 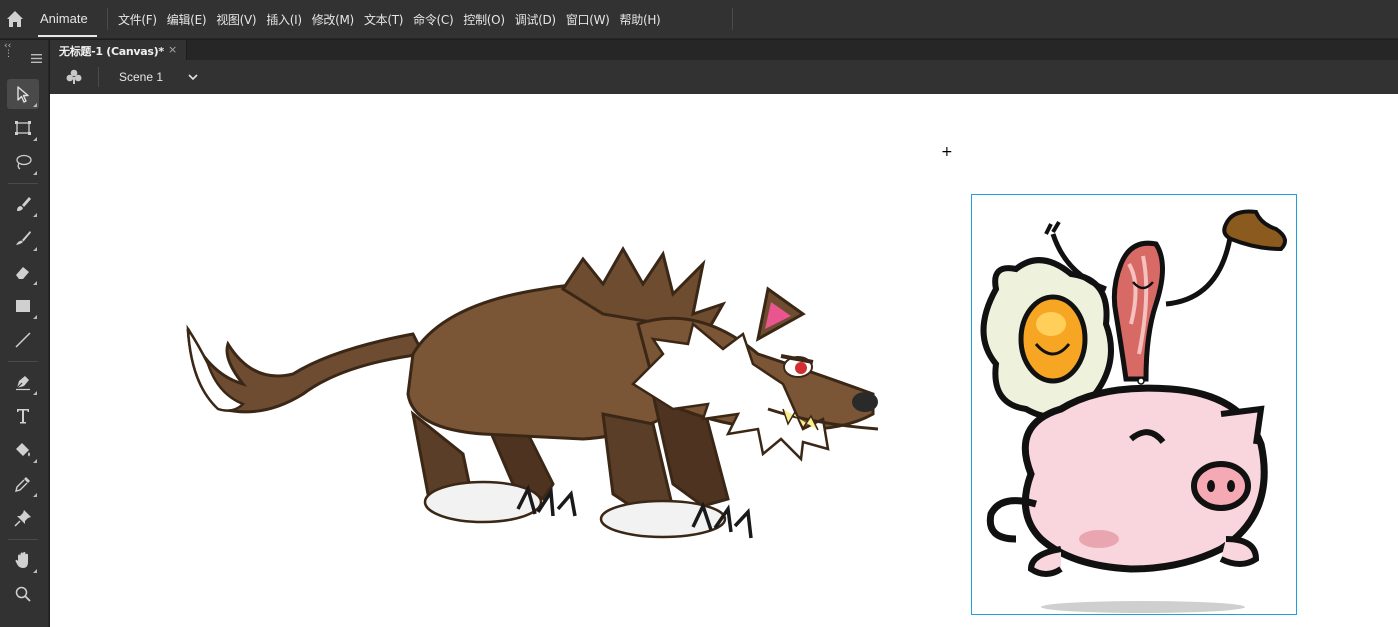 I want to click on paint-brush-tool, so click(x=23, y=204).